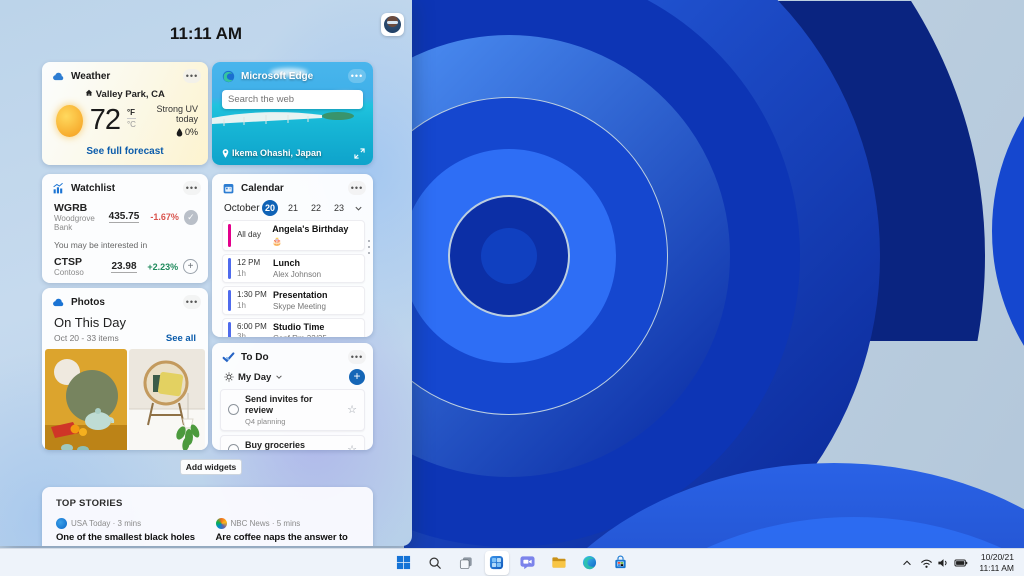 This screenshot has height=576, width=1024. I want to click on battery-icon, so click(961, 562).